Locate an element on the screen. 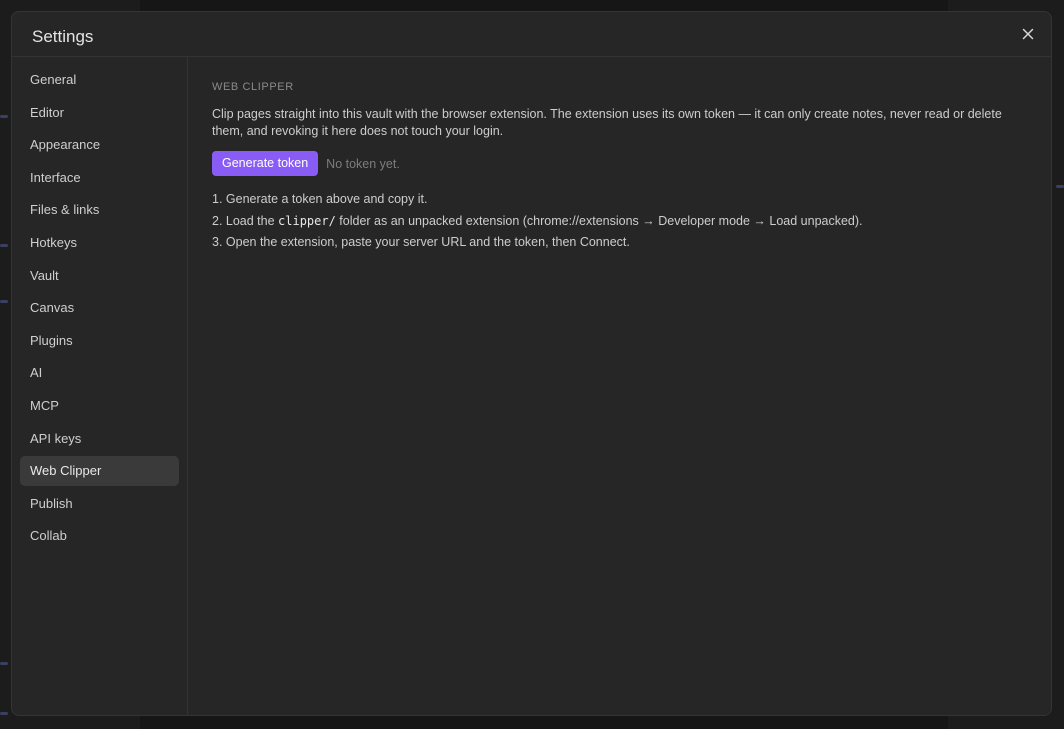 The width and height of the screenshot is (1064, 729). sidebar-item-vault: Vault is located at coordinates (99, 276).